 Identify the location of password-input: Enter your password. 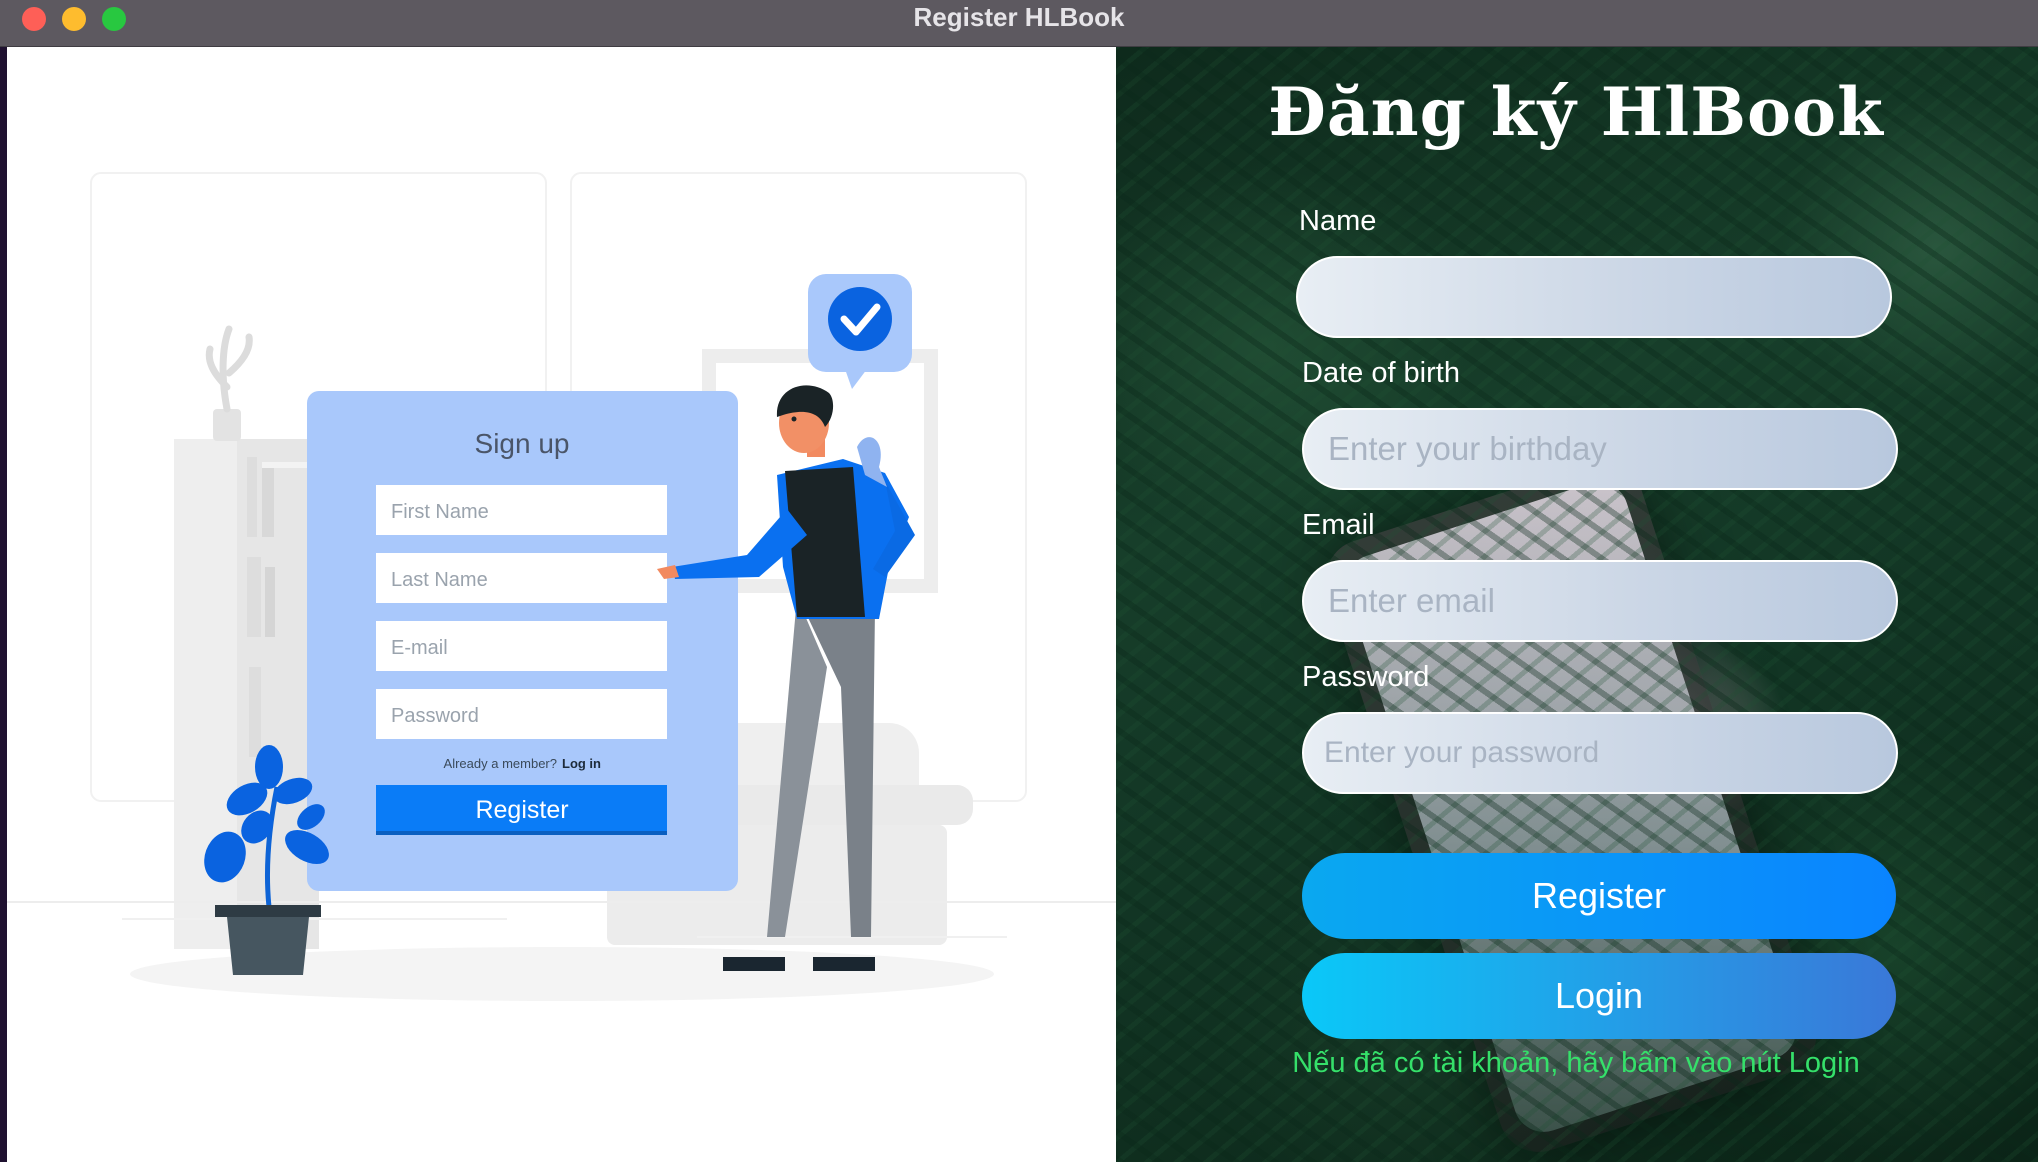
(1600, 753).